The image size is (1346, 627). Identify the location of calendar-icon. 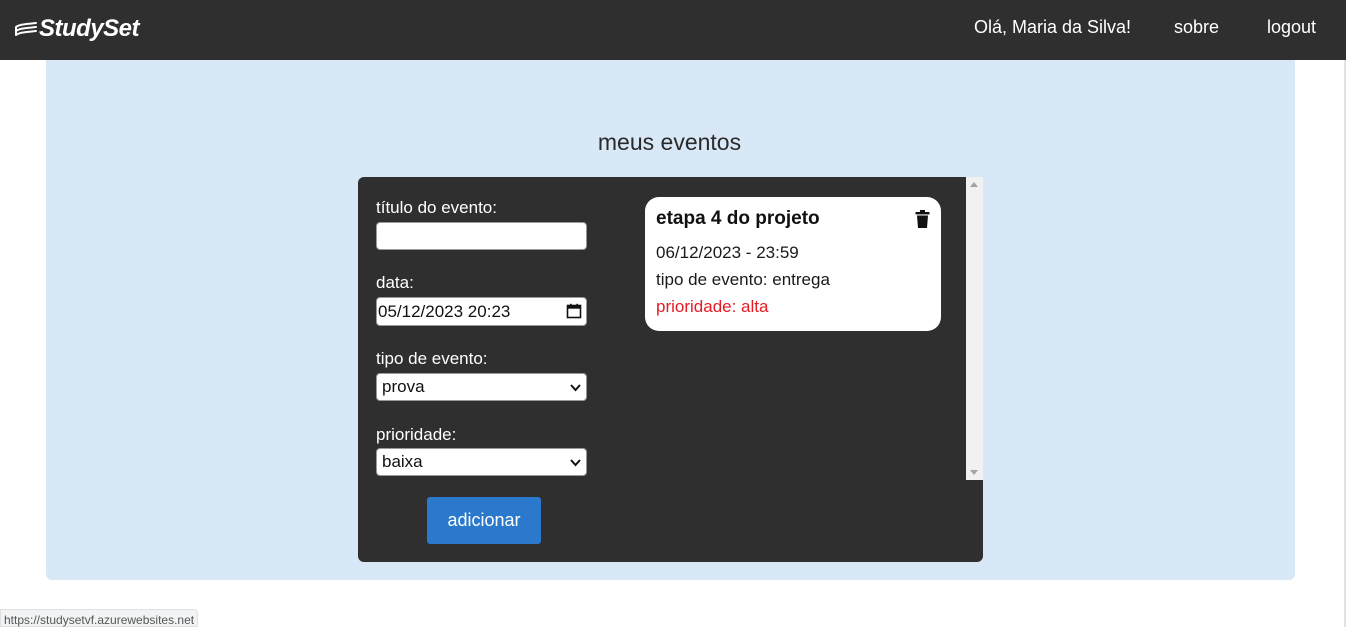
(574, 311).